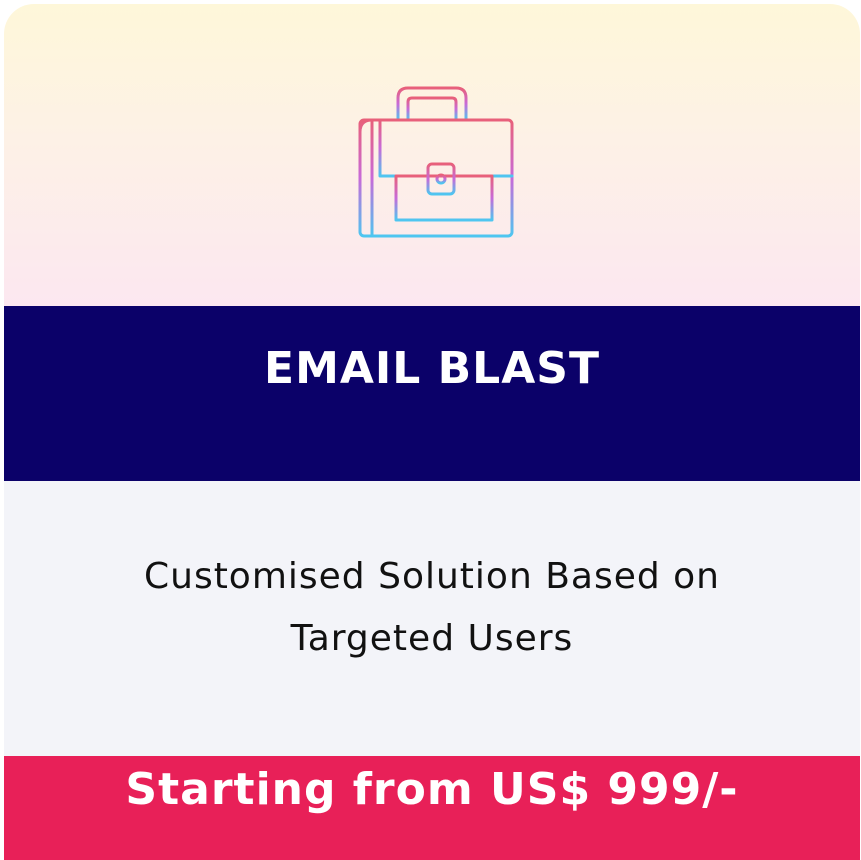 The image size is (861, 860). Describe the element at coordinates (432, 789) in the screenshot. I see `price-label: Starting from US$ 999/-` at that location.